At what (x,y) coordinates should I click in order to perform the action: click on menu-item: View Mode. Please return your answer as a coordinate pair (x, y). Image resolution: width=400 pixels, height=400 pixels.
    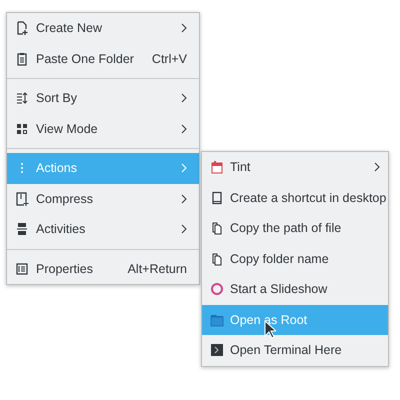
    Looking at the image, I should click on (103, 129).